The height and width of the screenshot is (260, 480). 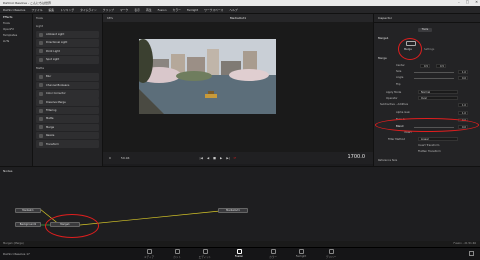 What do you see at coordinates (471, 253) in the screenshot?
I see `home-icon` at bounding box center [471, 253].